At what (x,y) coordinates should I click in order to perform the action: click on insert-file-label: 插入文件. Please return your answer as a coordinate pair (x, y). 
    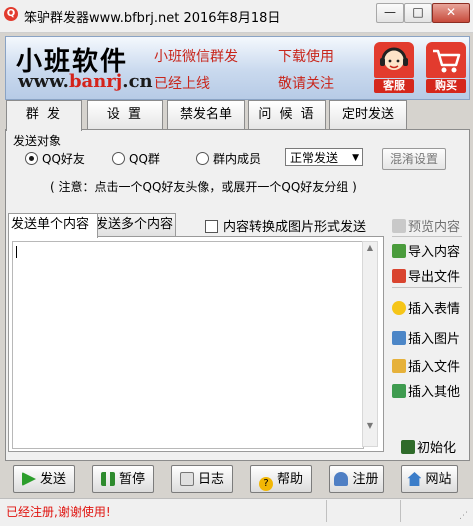
    Looking at the image, I should click on (434, 367).